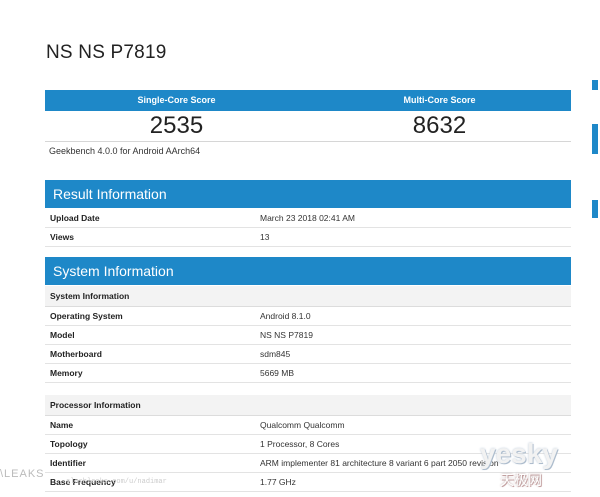 This screenshot has width=600, height=497. I want to click on result-information-header: Result Information, so click(308, 194).